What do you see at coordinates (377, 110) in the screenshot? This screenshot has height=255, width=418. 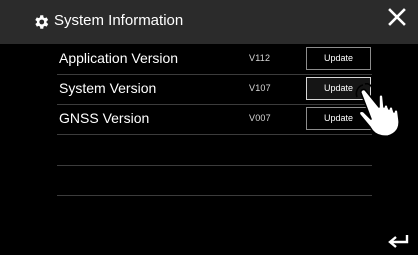 I see `pointing-hand-icon` at bounding box center [377, 110].